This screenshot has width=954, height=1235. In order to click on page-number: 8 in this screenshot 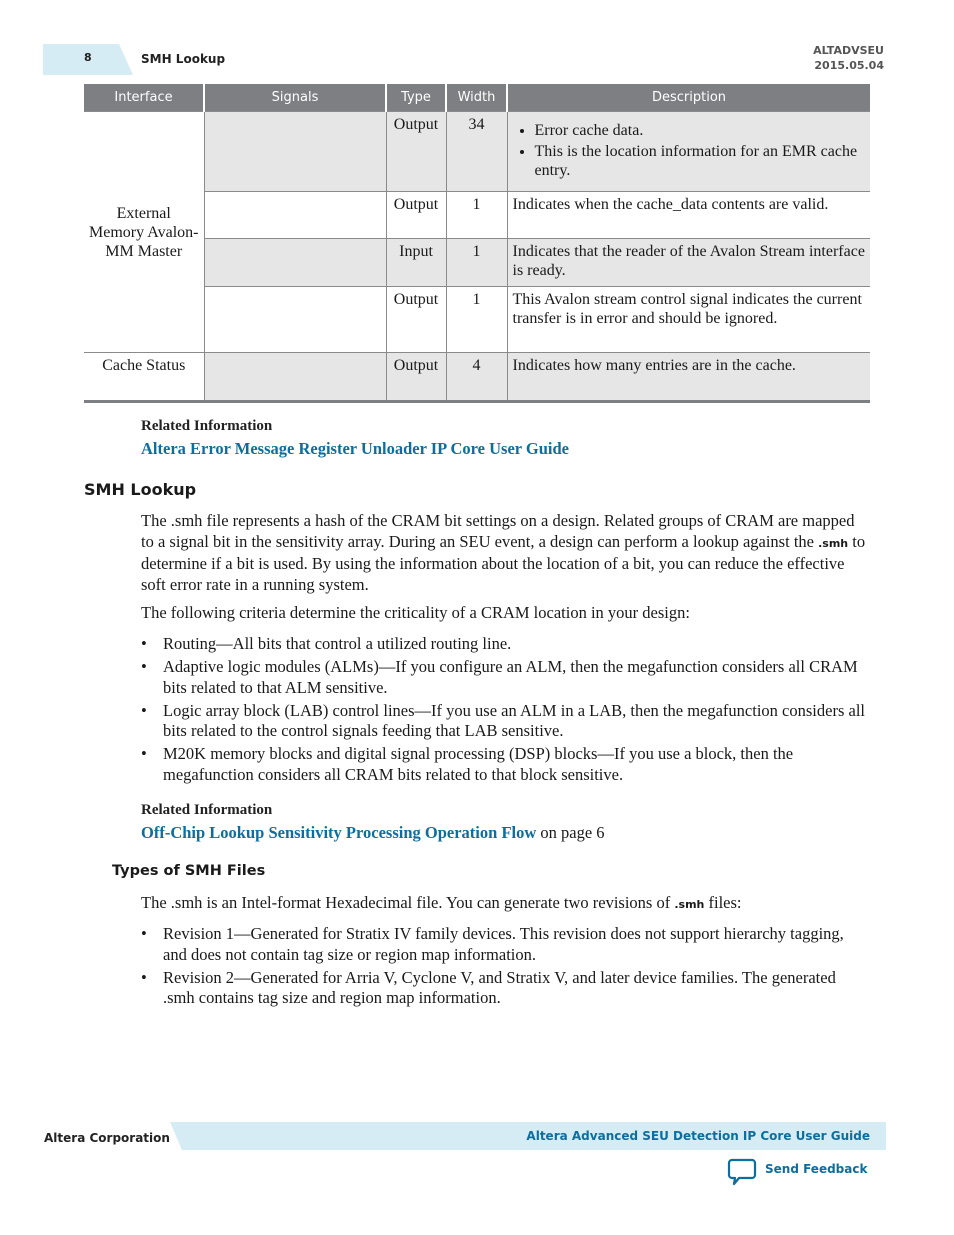, I will do `click(88, 57)`.